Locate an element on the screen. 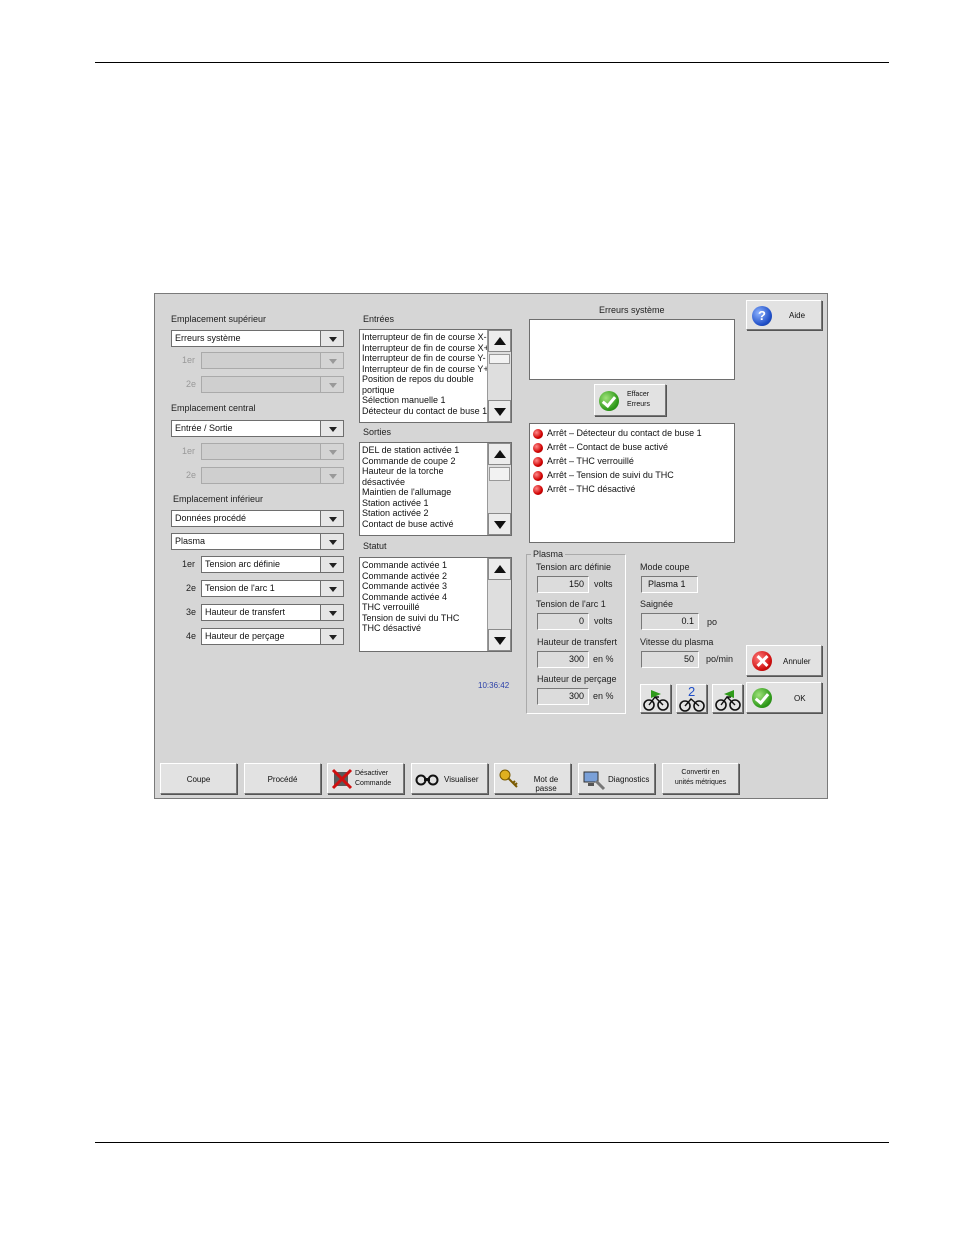 Image resolution: width=954 pixels, height=1235 pixels. lower-location-dropdown: Données procédé is located at coordinates (257, 518).